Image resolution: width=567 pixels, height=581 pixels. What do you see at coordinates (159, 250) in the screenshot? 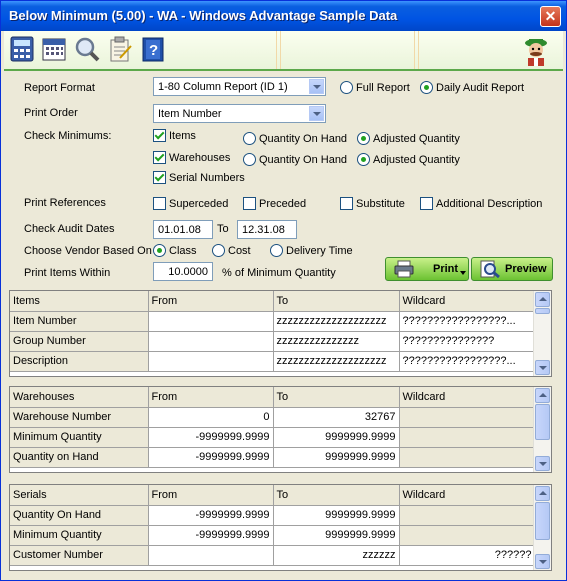
I see `vendor-class-radio` at bounding box center [159, 250].